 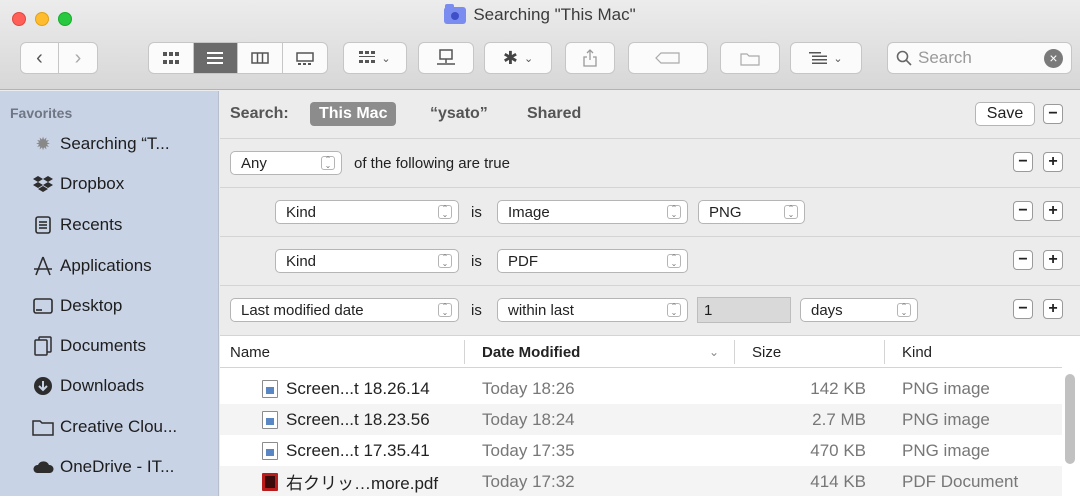 I want to click on kind-value: Image, so click(x=529, y=212).